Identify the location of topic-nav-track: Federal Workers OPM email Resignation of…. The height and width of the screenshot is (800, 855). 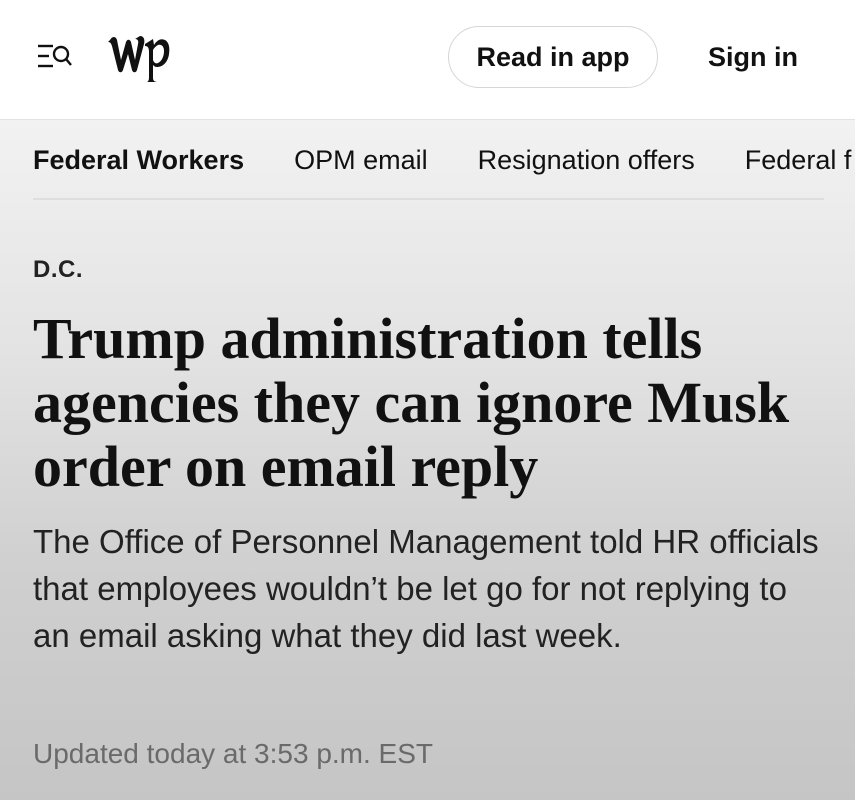
(444, 160).